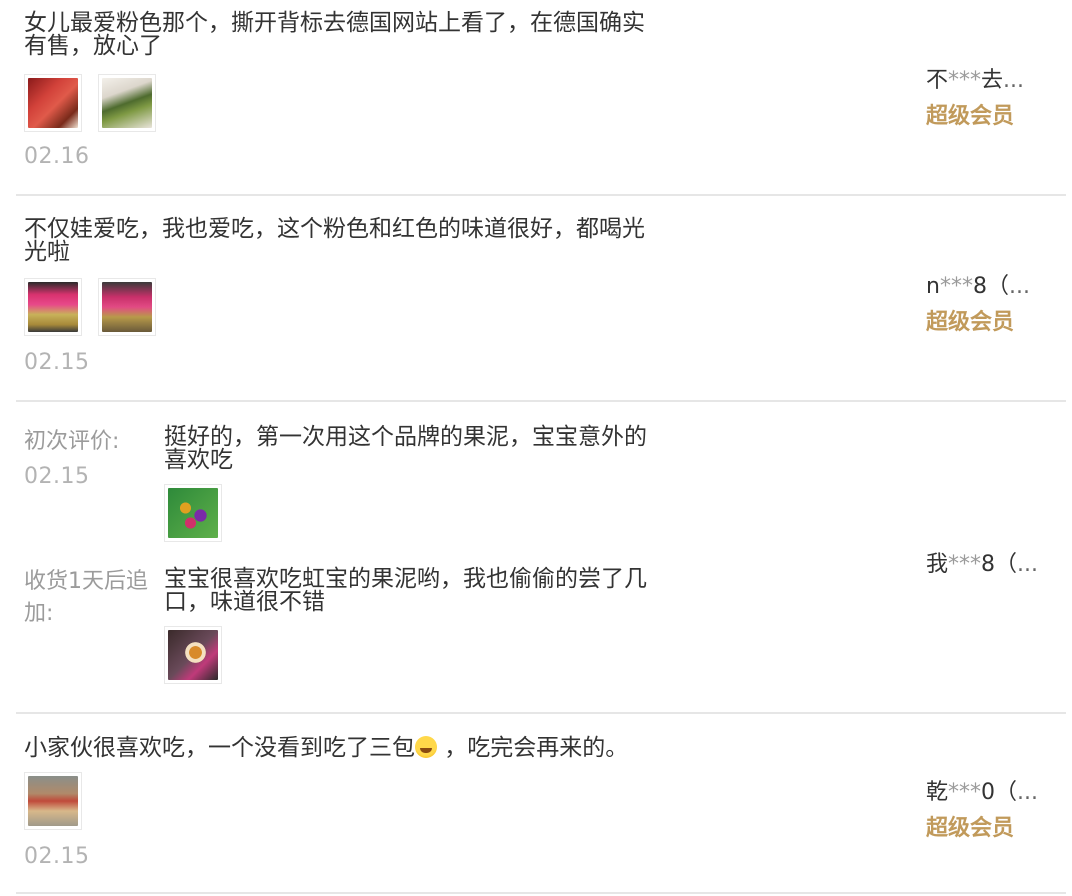 The image size is (1072, 896). Describe the element at coordinates (86, 597) in the screenshot. I see `followup-review-label: 收货1天后追 加:` at that location.